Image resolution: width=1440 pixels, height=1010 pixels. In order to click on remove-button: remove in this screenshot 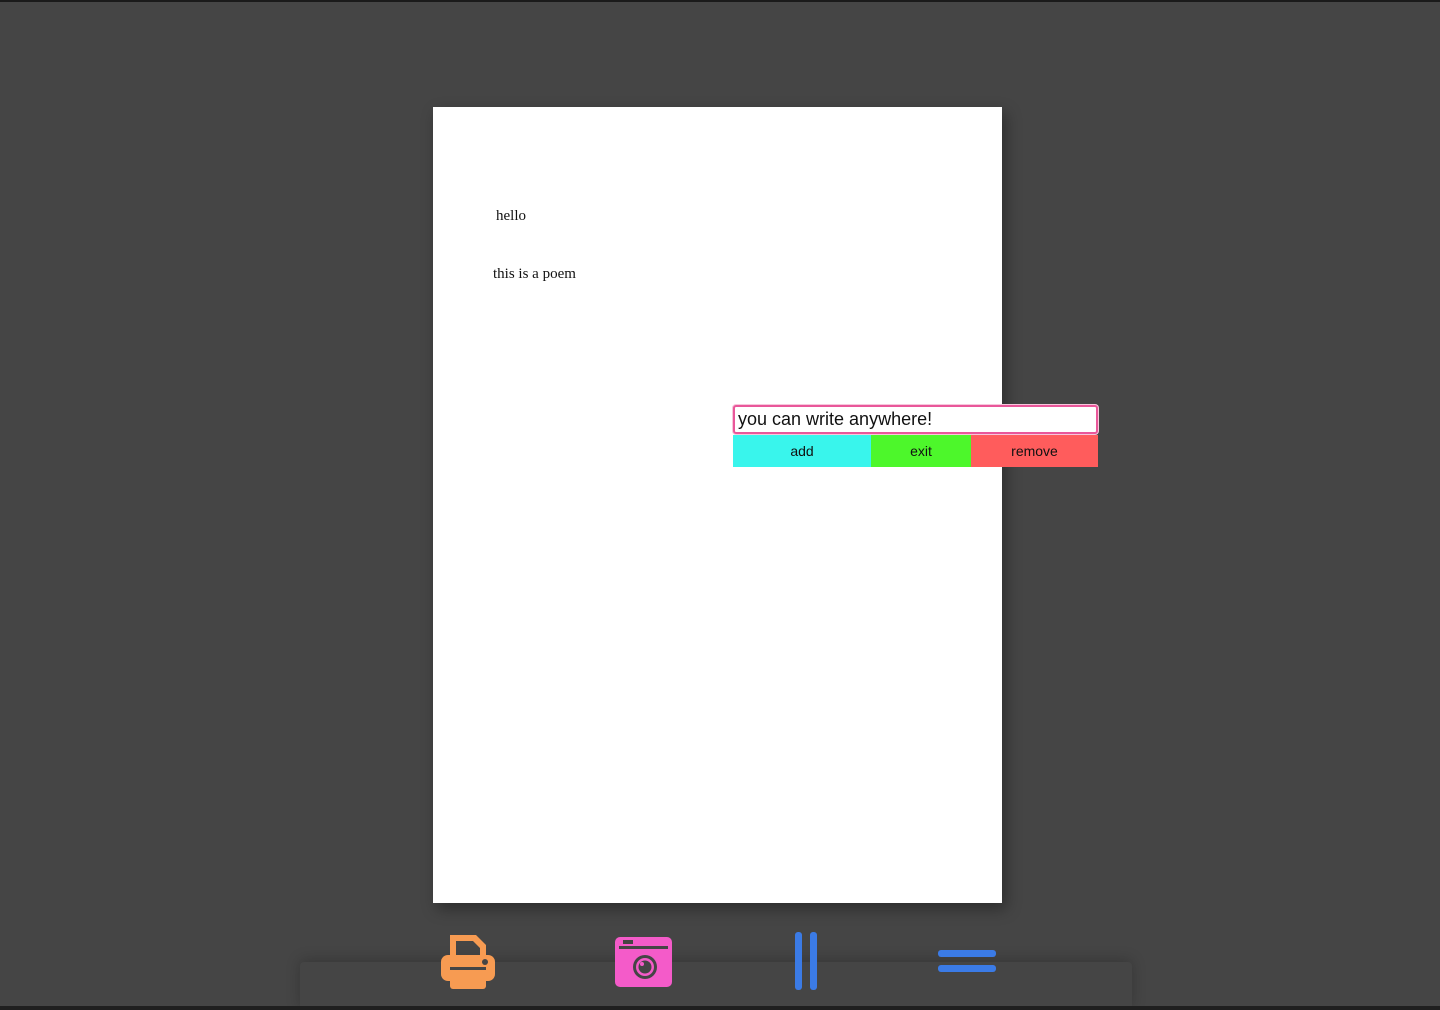, I will do `click(1034, 451)`.